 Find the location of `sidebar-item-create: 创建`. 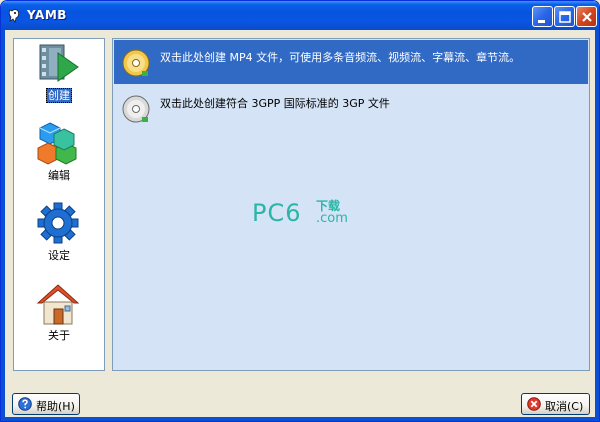

sidebar-item-create: 创建 is located at coordinates (59, 76).